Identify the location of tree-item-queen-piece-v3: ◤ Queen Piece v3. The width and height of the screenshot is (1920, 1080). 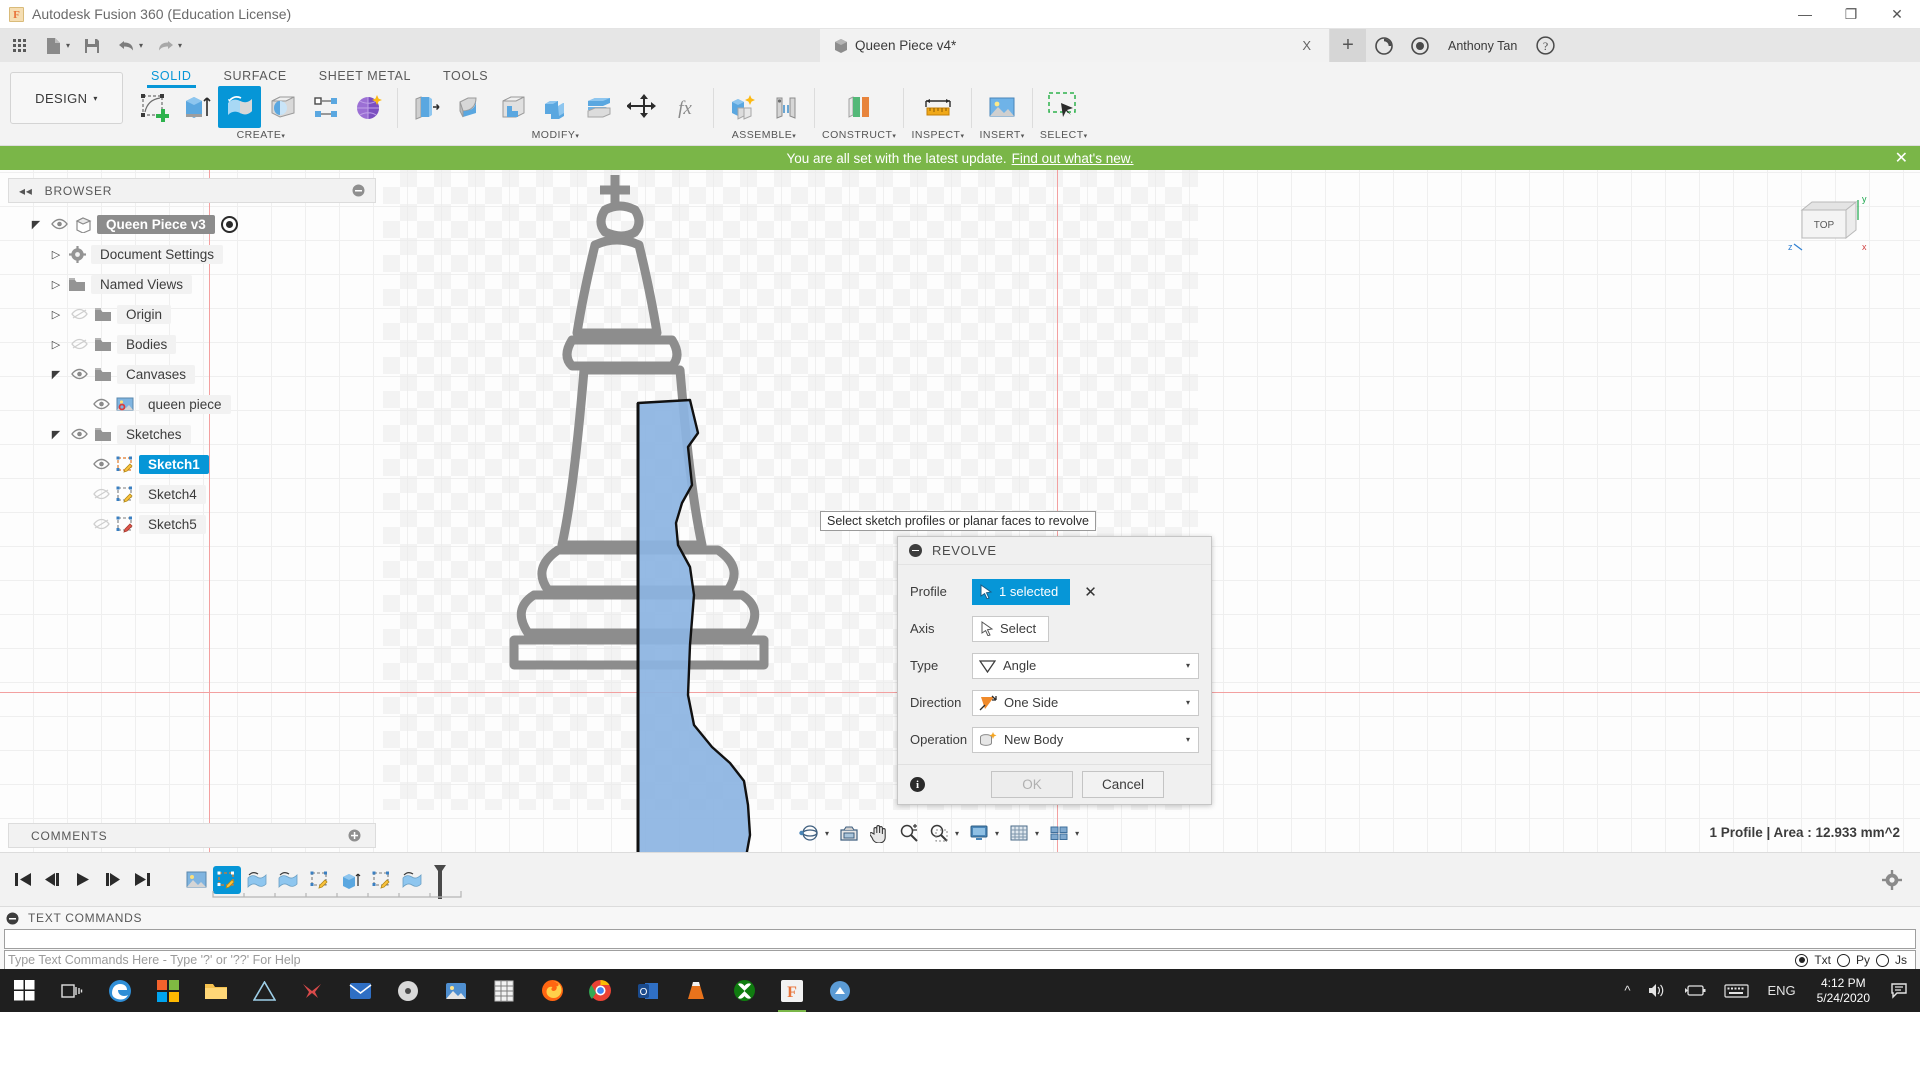
(192, 224).